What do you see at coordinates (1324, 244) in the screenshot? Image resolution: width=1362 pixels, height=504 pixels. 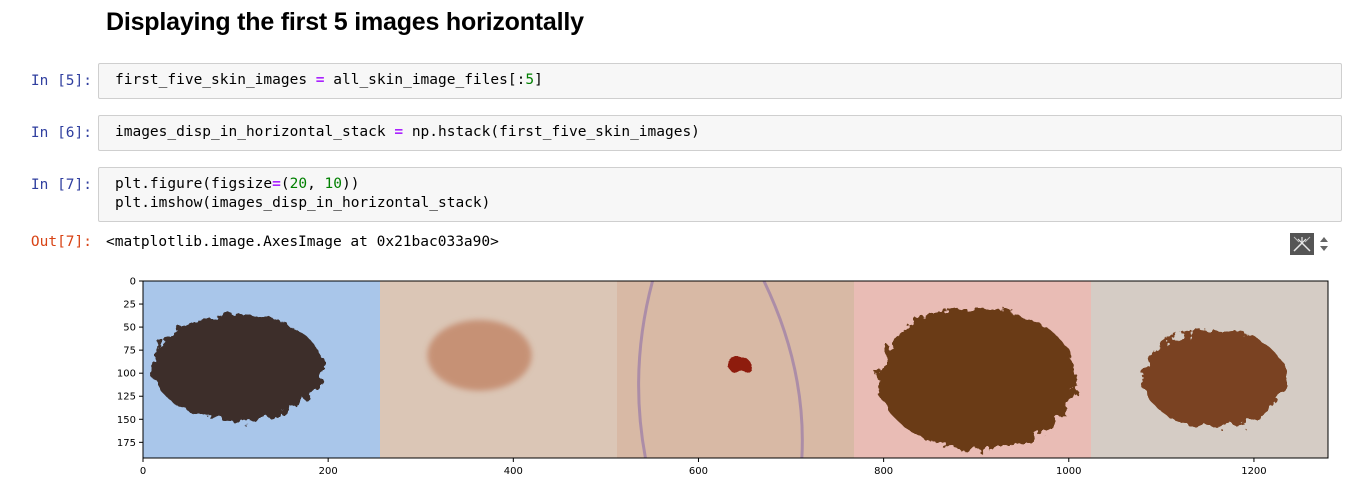 I see `spinner-arrows-icon` at bounding box center [1324, 244].